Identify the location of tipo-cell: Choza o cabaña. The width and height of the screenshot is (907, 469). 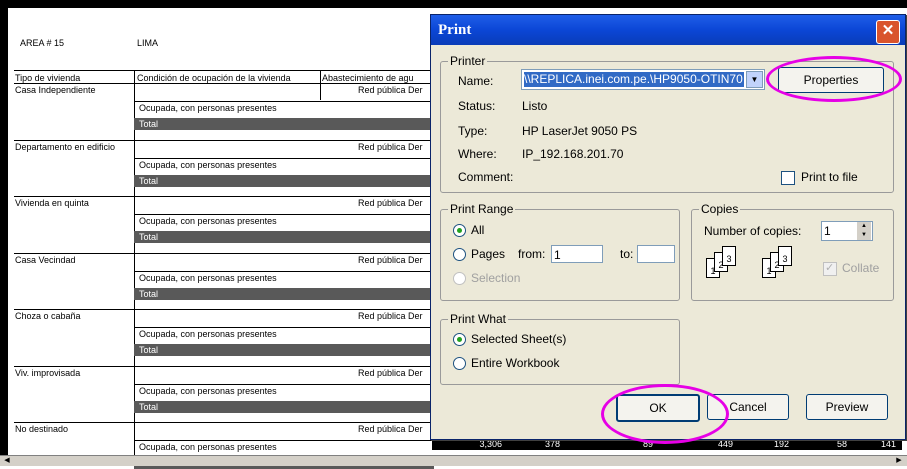
(48, 316).